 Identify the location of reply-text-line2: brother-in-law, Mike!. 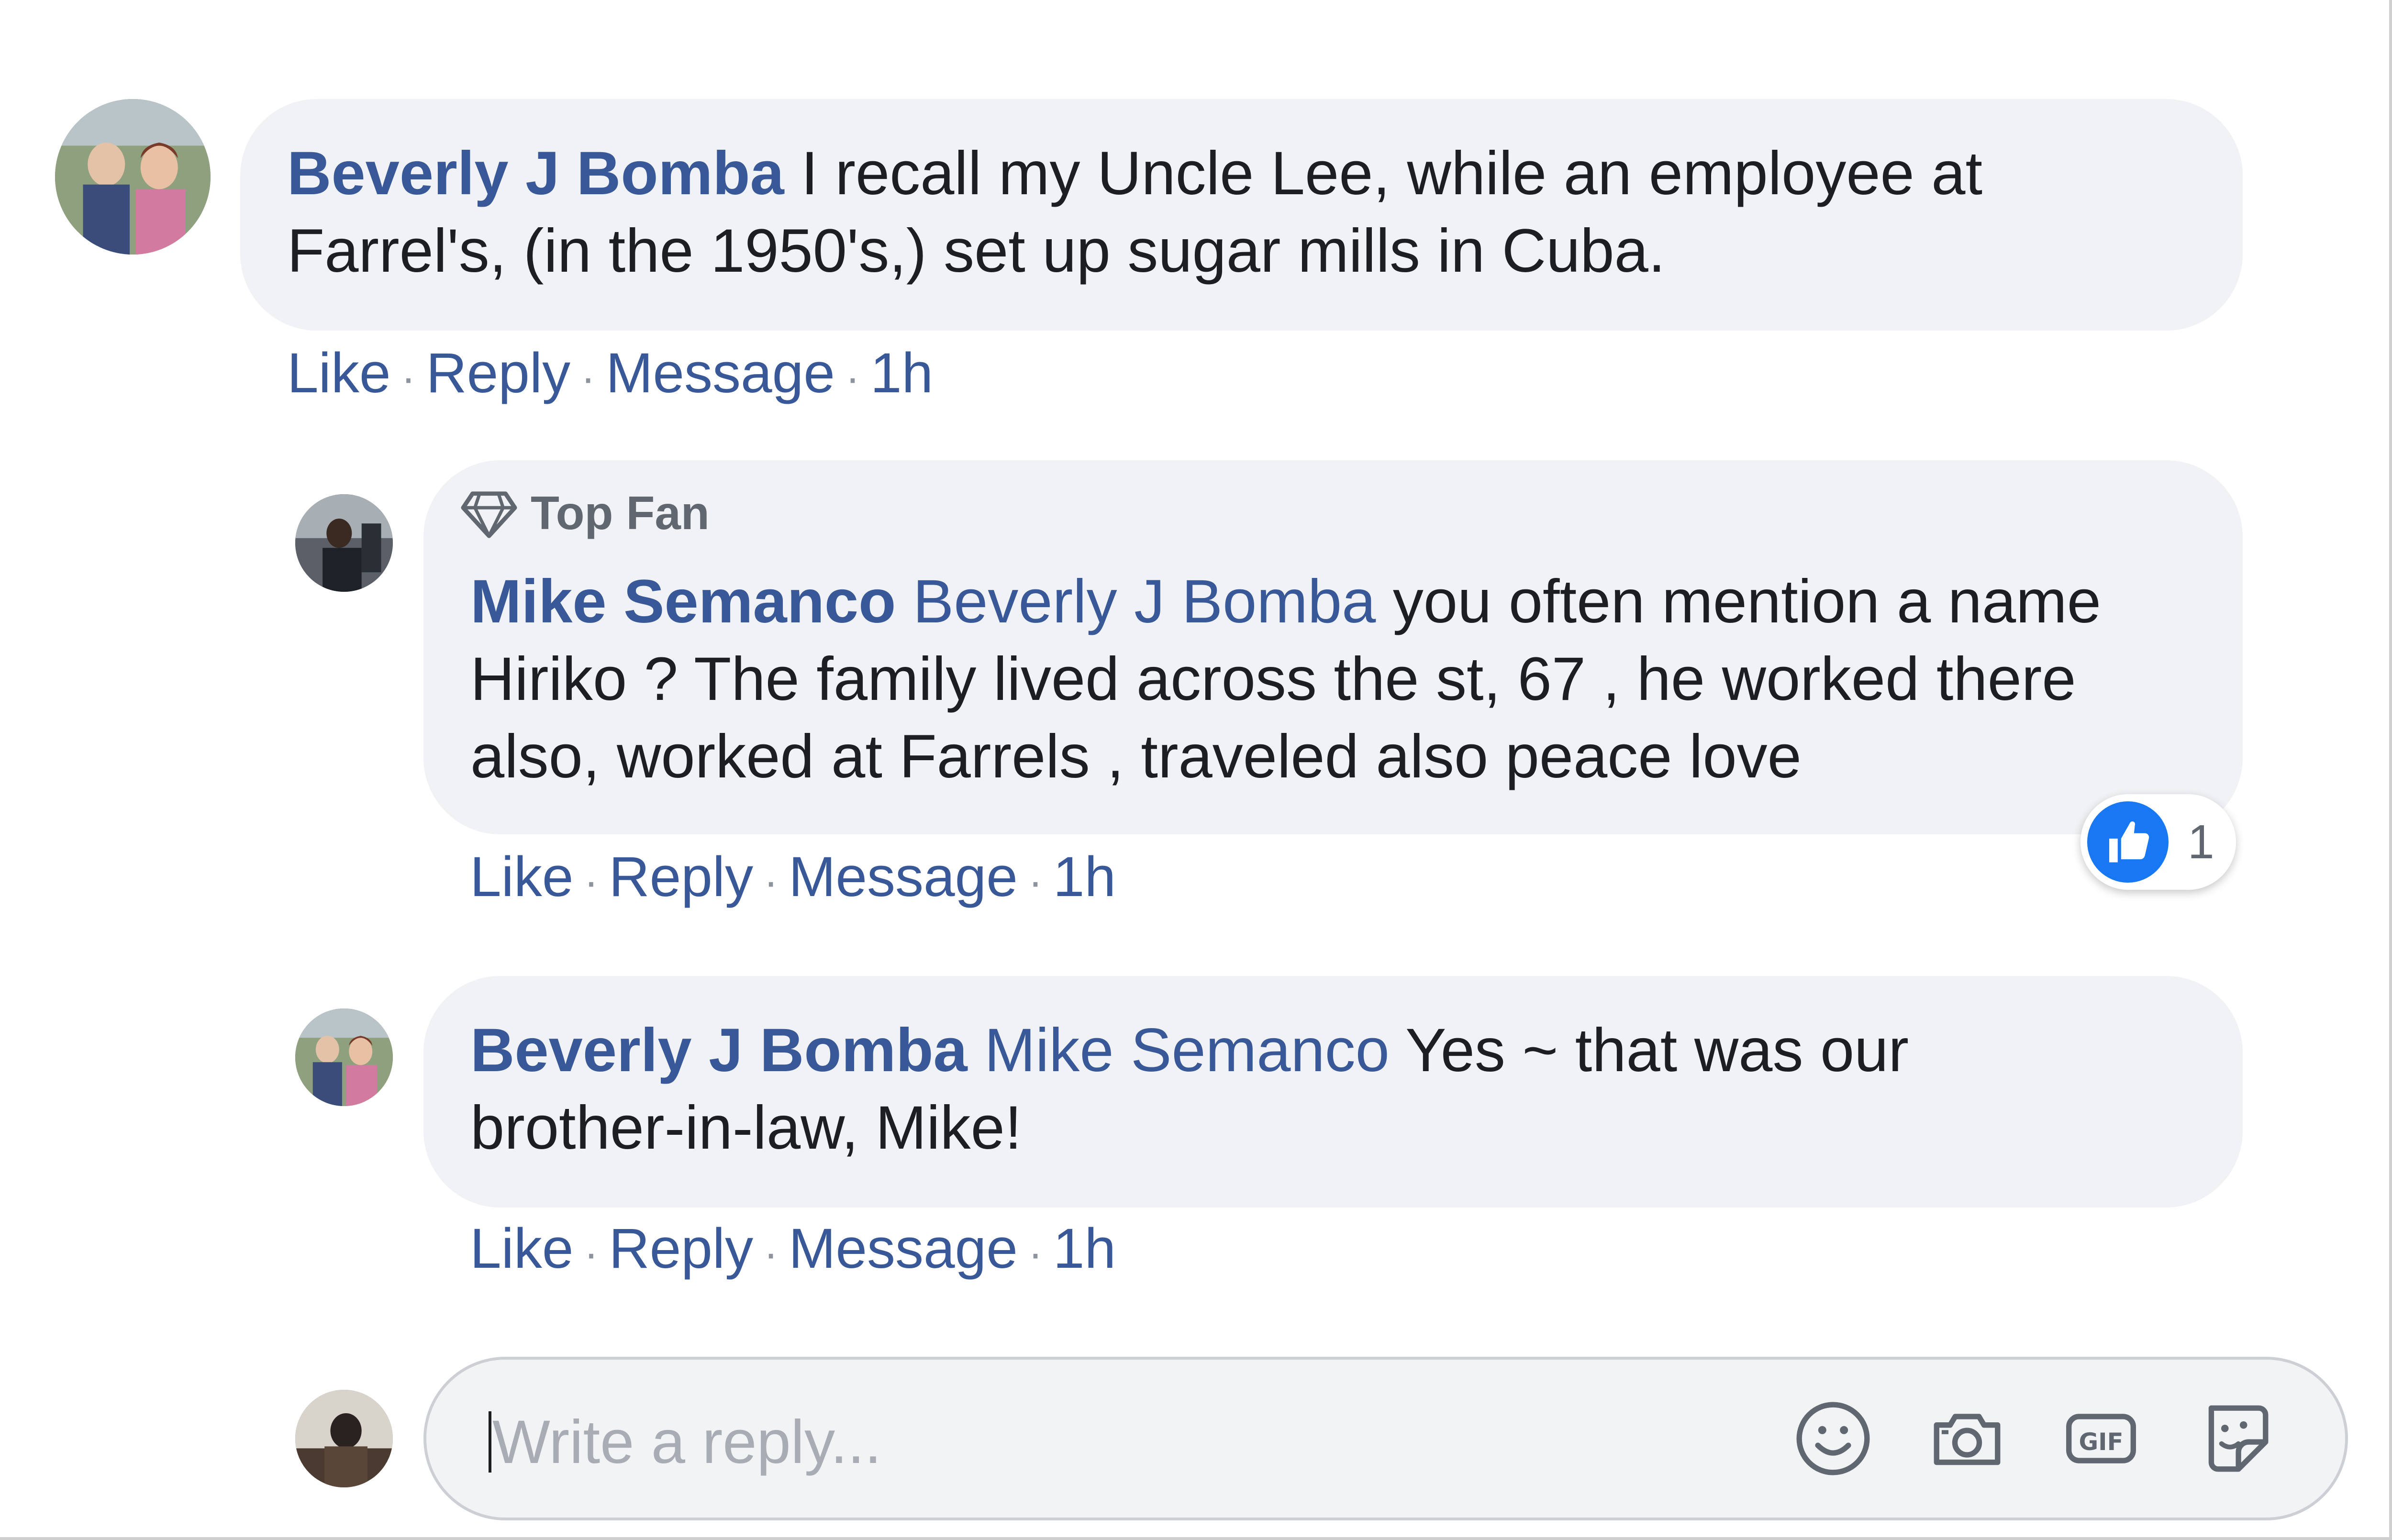
(746, 1128).